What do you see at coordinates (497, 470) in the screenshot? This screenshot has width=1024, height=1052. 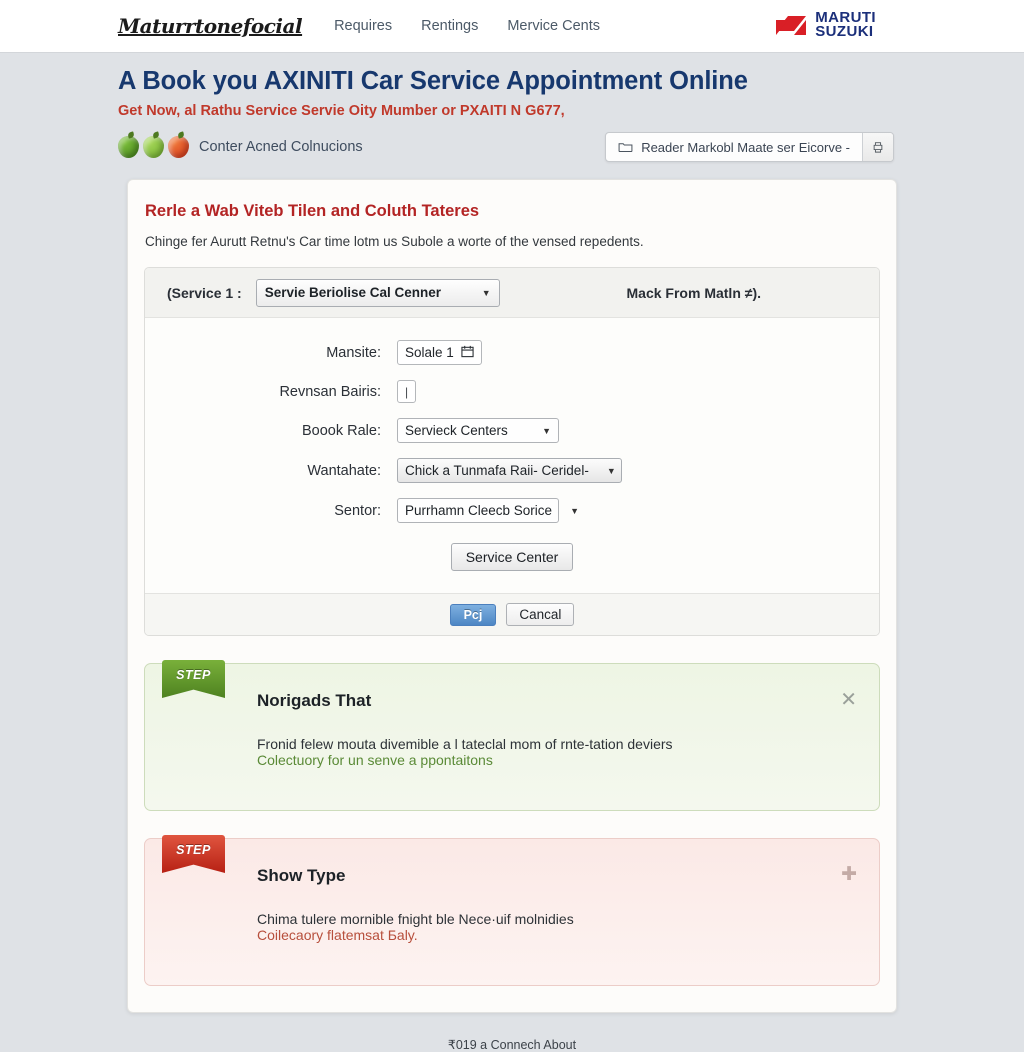 I see `wantahate-select-value: Chick a Tunmafa Raii- Ceridel-` at bounding box center [497, 470].